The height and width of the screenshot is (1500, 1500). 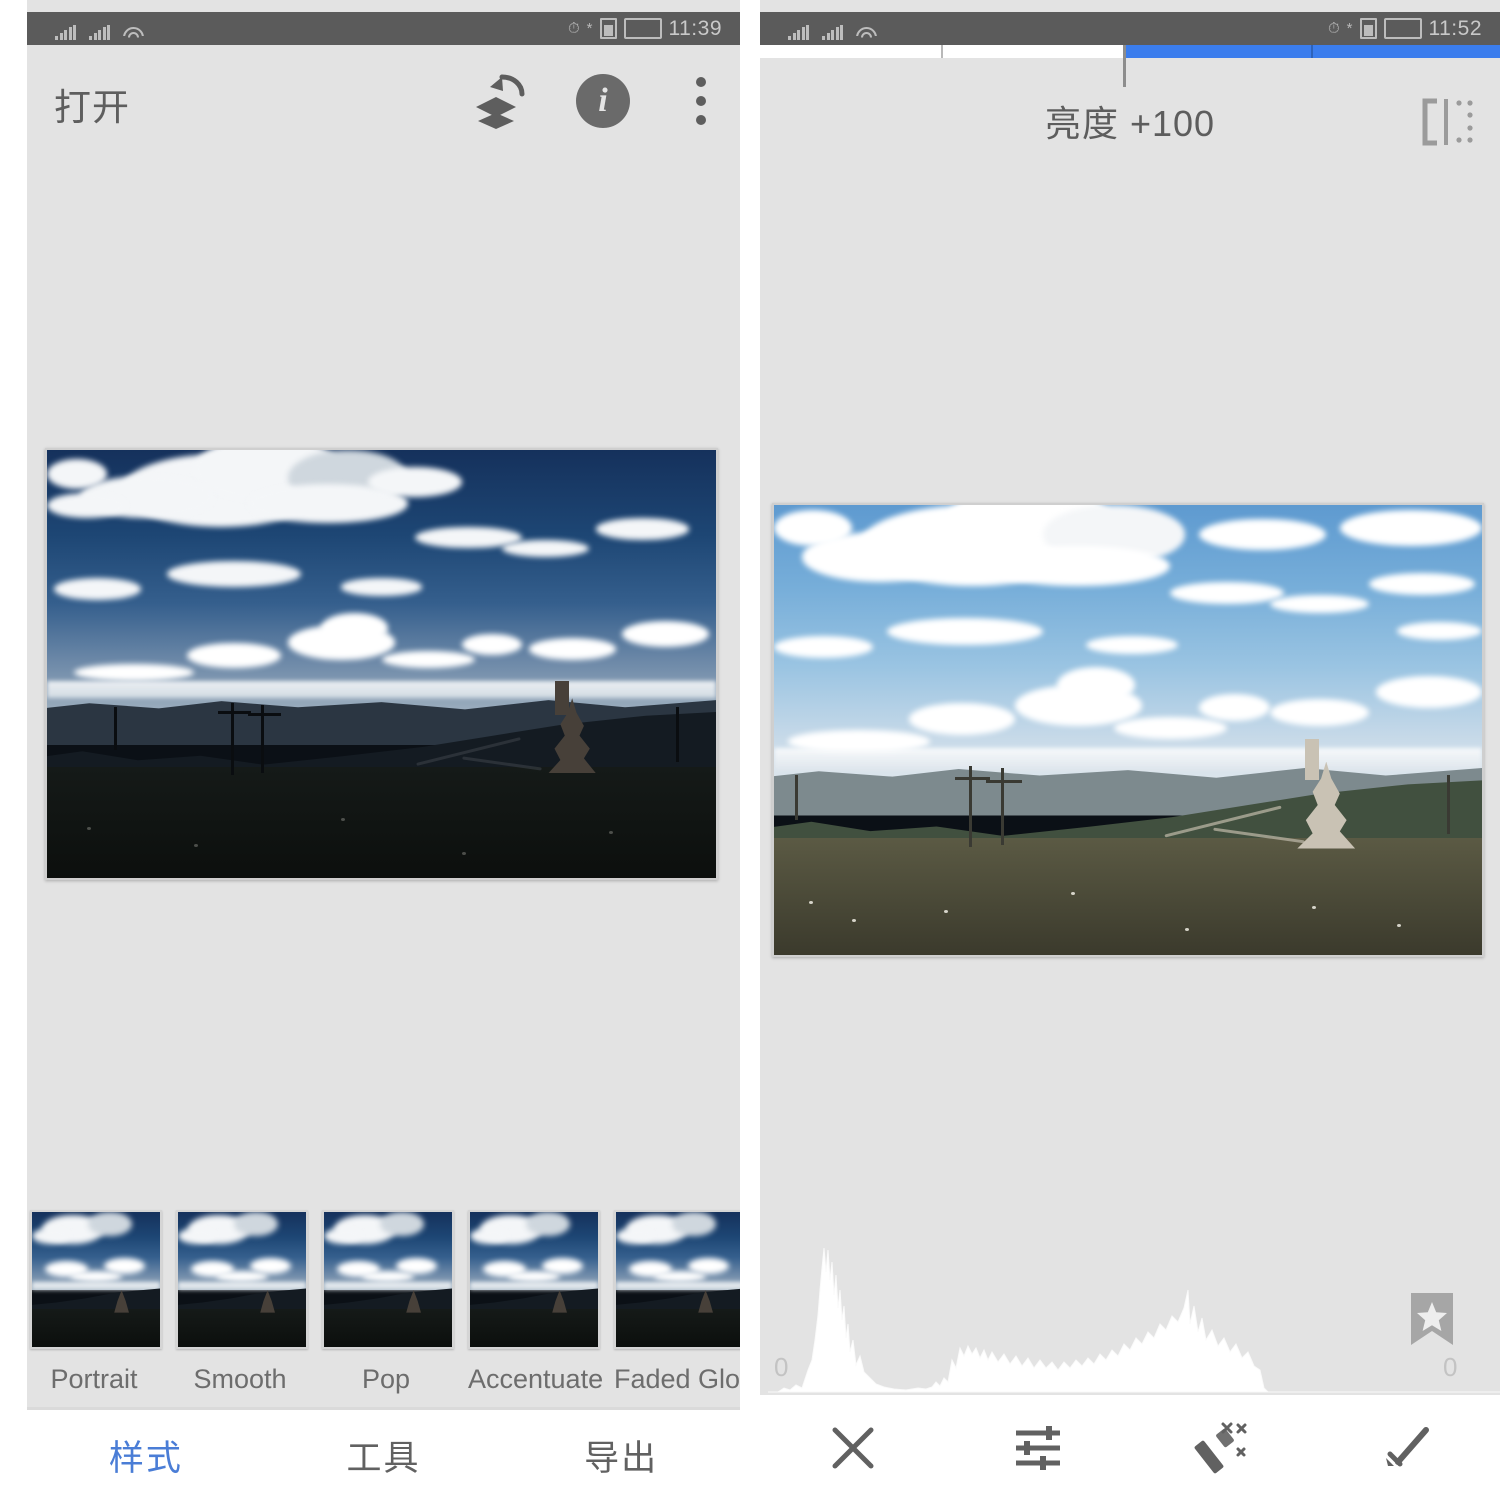 What do you see at coordinates (1432, 1319) in the screenshot?
I see `bookmark-star-icon` at bounding box center [1432, 1319].